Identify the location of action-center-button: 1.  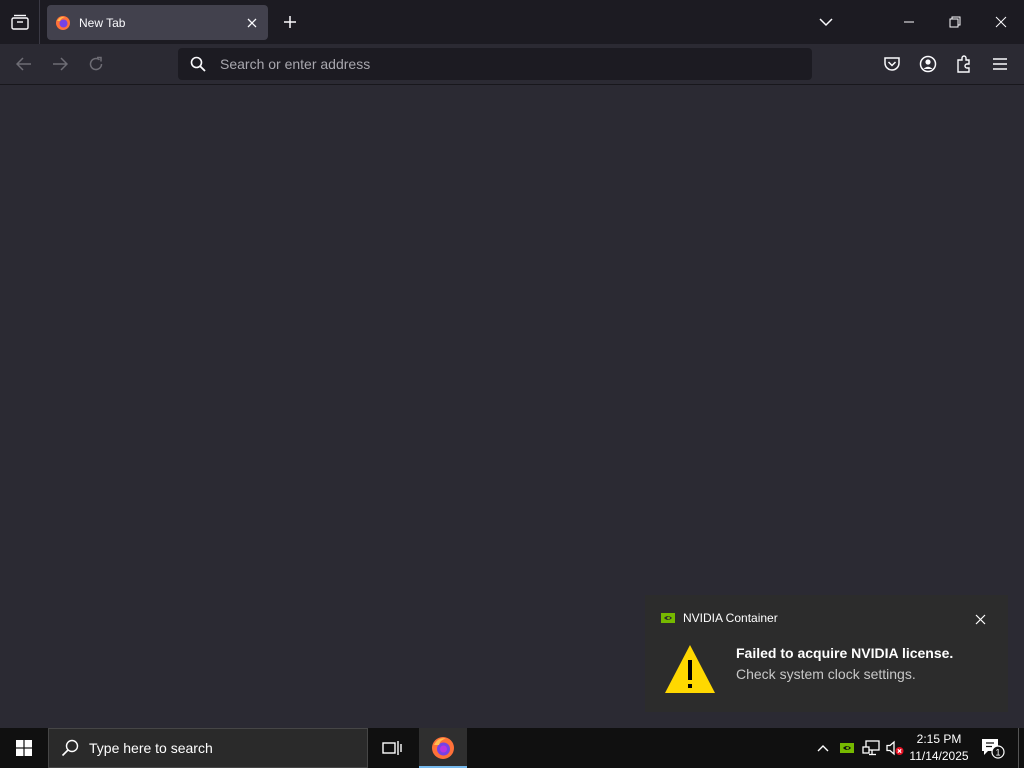
(993, 748).